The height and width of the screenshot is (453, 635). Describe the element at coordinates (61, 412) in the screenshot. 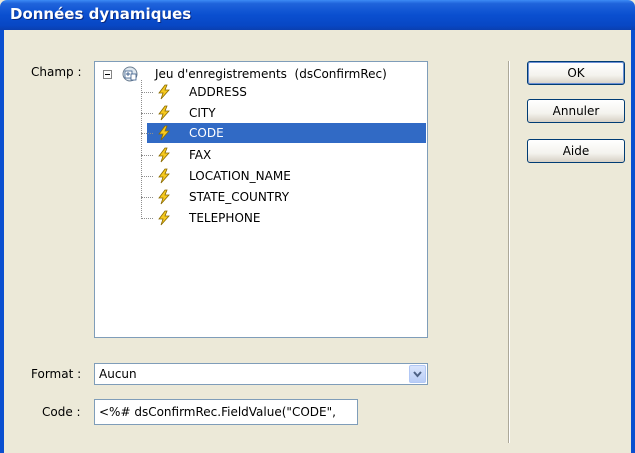

I see `code-label: Code :` at that location.